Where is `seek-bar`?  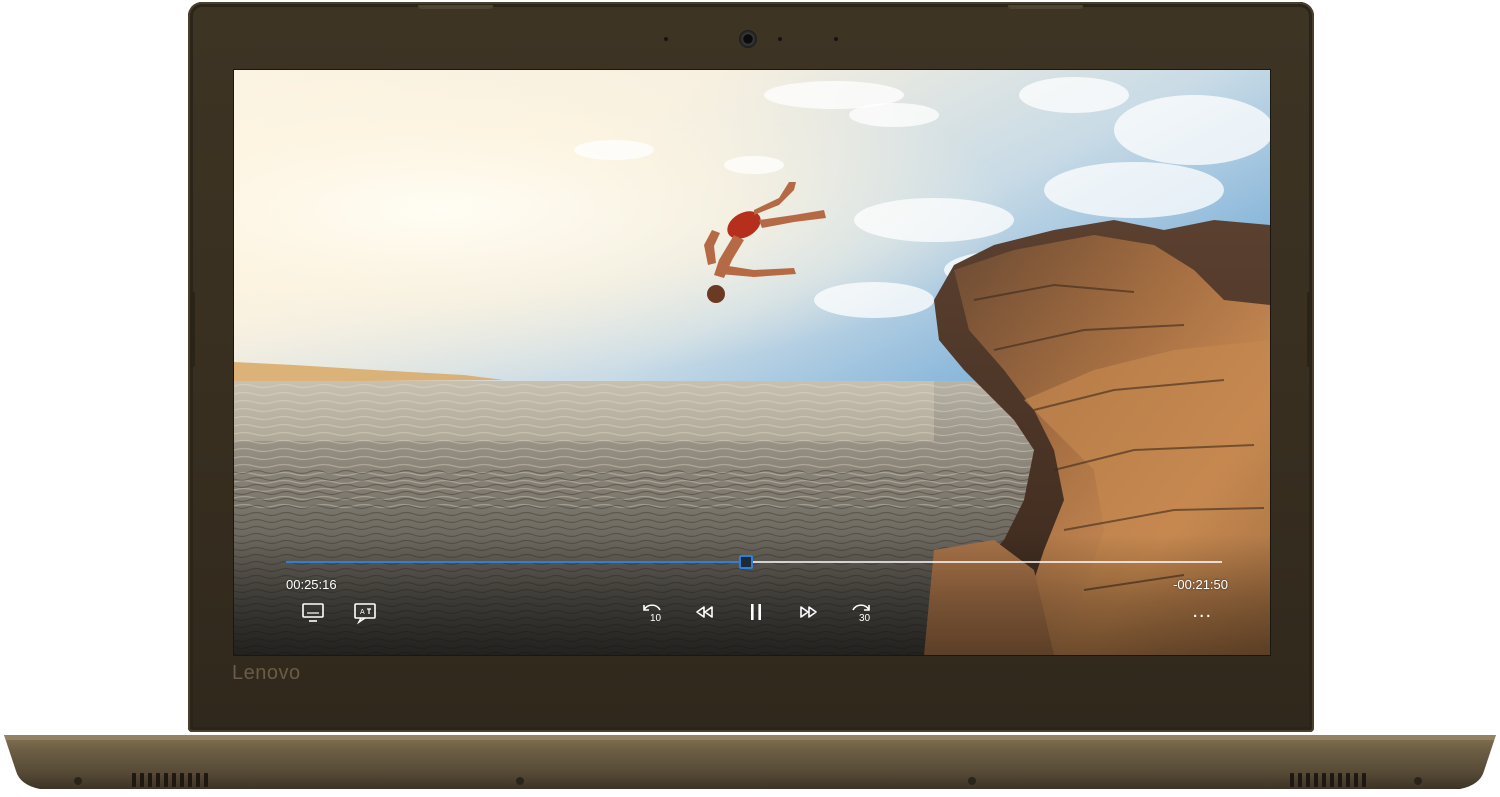
seek-bar is located at coordinates (754, 562).